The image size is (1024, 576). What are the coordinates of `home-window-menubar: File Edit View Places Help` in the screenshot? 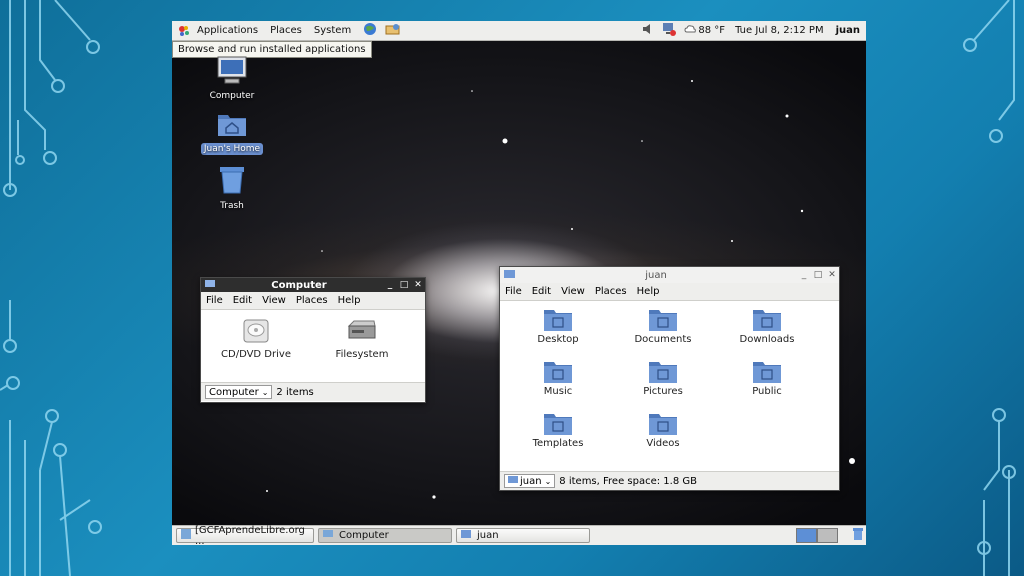 It's located at (669, 292).